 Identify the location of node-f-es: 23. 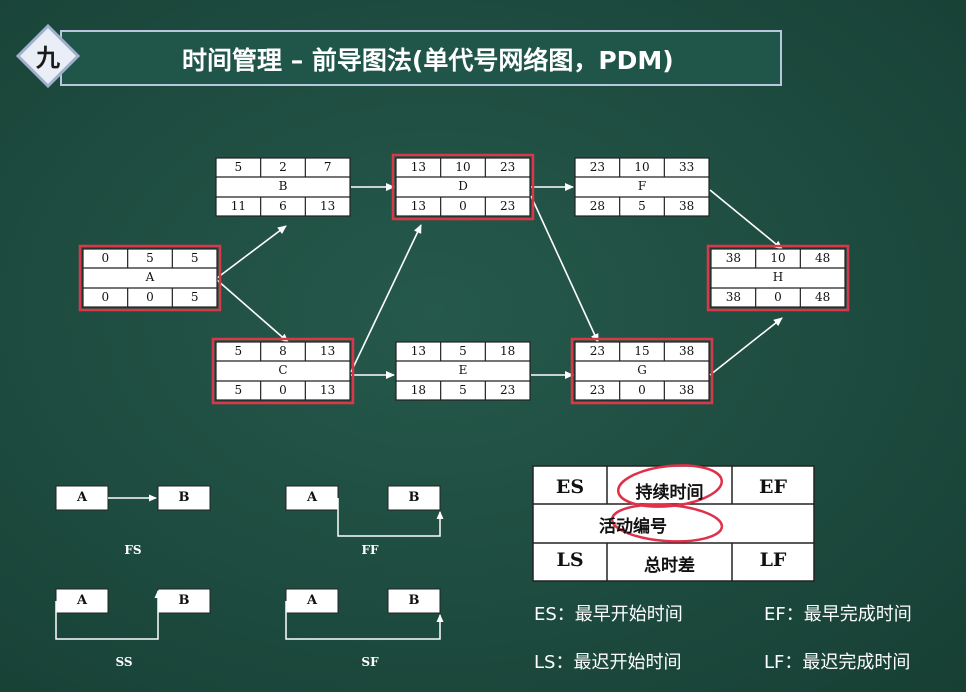
(597, 167).